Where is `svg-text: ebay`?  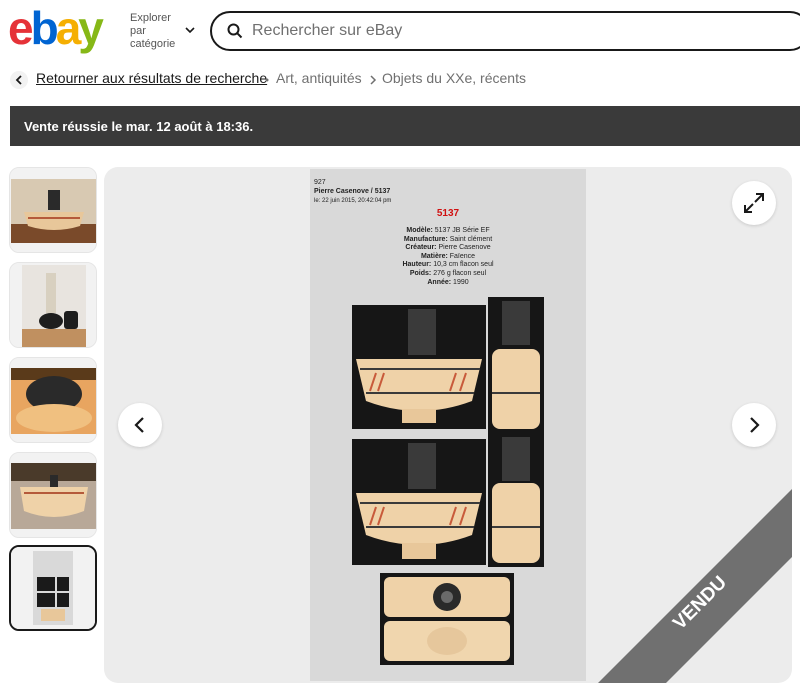 svg-text: ebay is located at coordinates (56, 29).